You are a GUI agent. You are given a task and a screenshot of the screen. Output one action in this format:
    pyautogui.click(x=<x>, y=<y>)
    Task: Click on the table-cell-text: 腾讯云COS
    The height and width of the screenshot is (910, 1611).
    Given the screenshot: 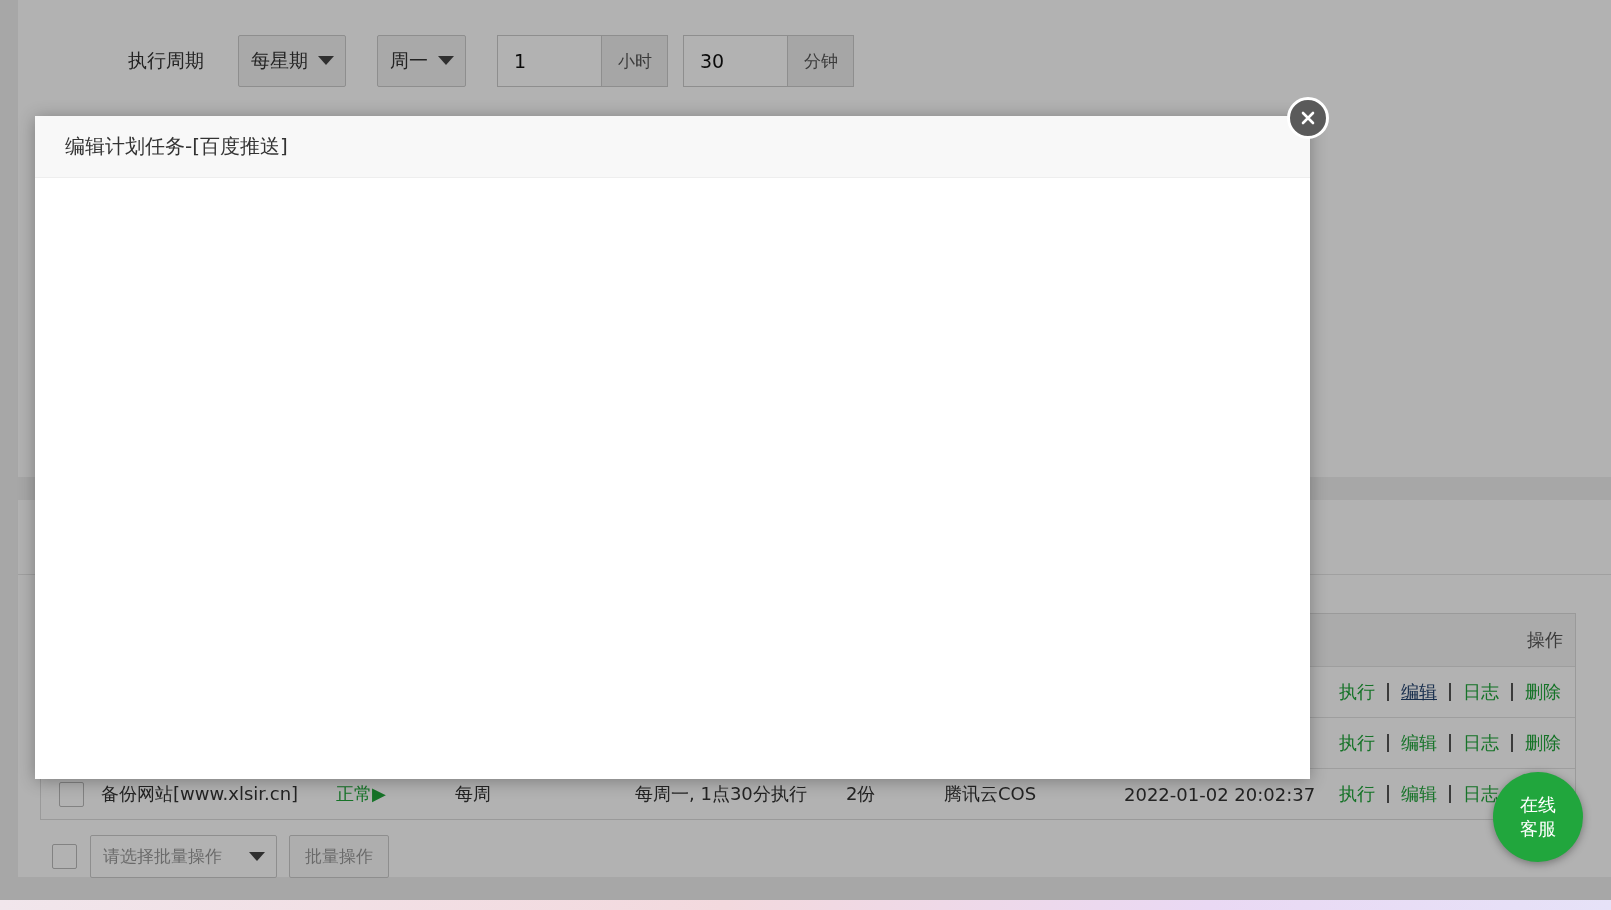 What is the action you would take?
    pyautogui.click(x=991, y=794)
    